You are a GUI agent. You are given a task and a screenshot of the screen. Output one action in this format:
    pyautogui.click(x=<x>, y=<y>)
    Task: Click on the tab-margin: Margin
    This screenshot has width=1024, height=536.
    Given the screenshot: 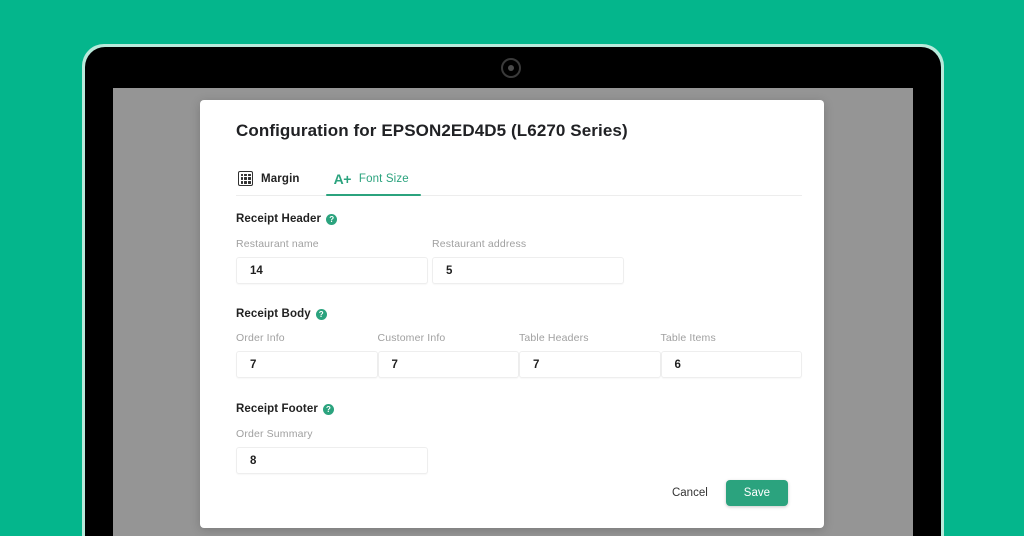 What is the action you would take?
    pyautogui.click(x=275, y=183)
    